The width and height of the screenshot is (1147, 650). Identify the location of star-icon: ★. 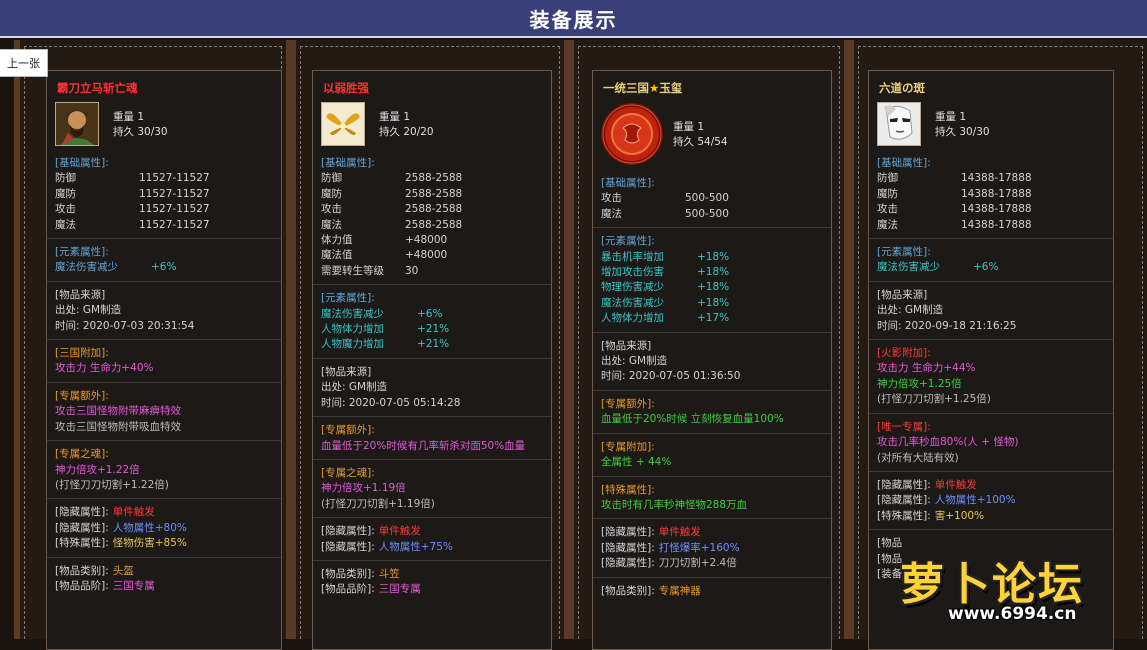
(654, 88).